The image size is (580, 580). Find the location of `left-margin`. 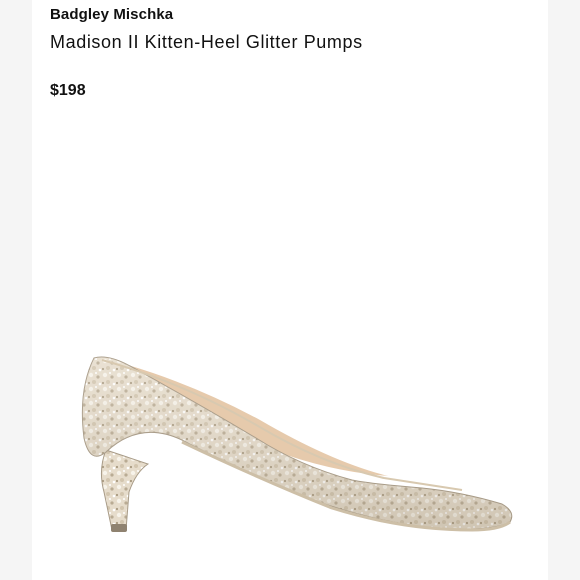

left-margin is located at coordinates (16, 290).